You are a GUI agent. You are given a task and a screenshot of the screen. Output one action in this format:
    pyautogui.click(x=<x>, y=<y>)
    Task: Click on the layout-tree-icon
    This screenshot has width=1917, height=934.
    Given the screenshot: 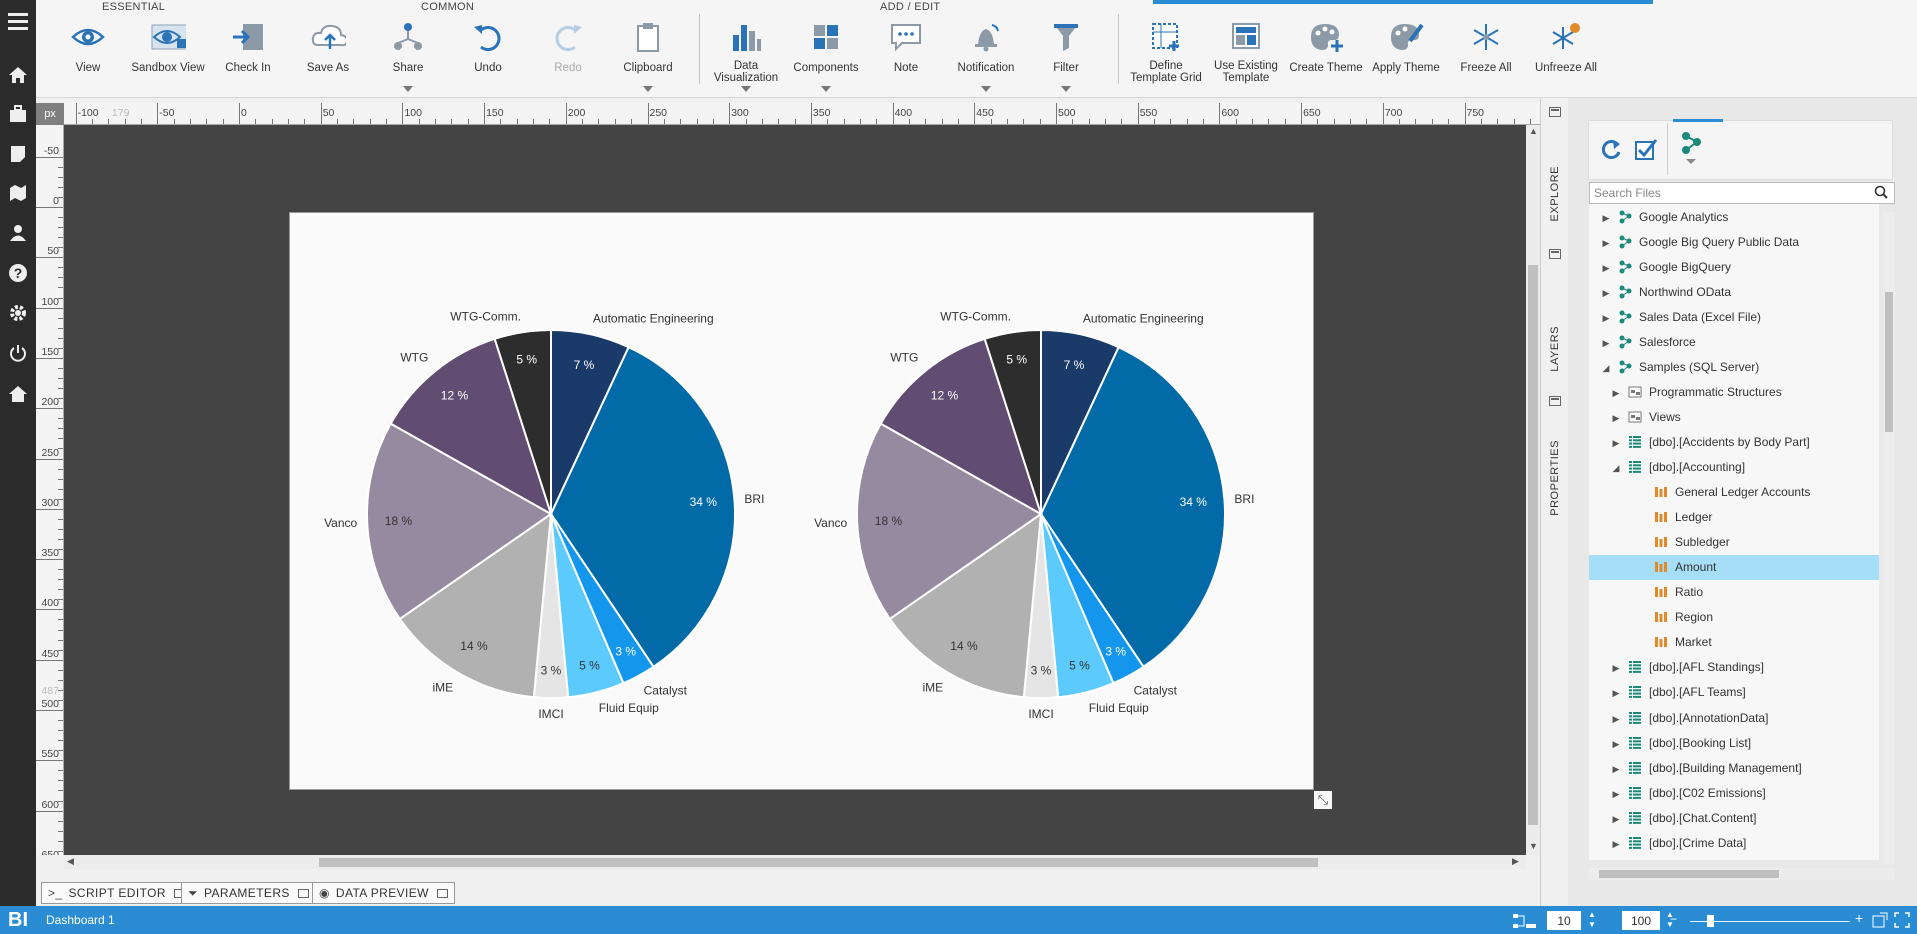 What is the action you would take?
    pyautogui.click(x=1525, y=922)
    